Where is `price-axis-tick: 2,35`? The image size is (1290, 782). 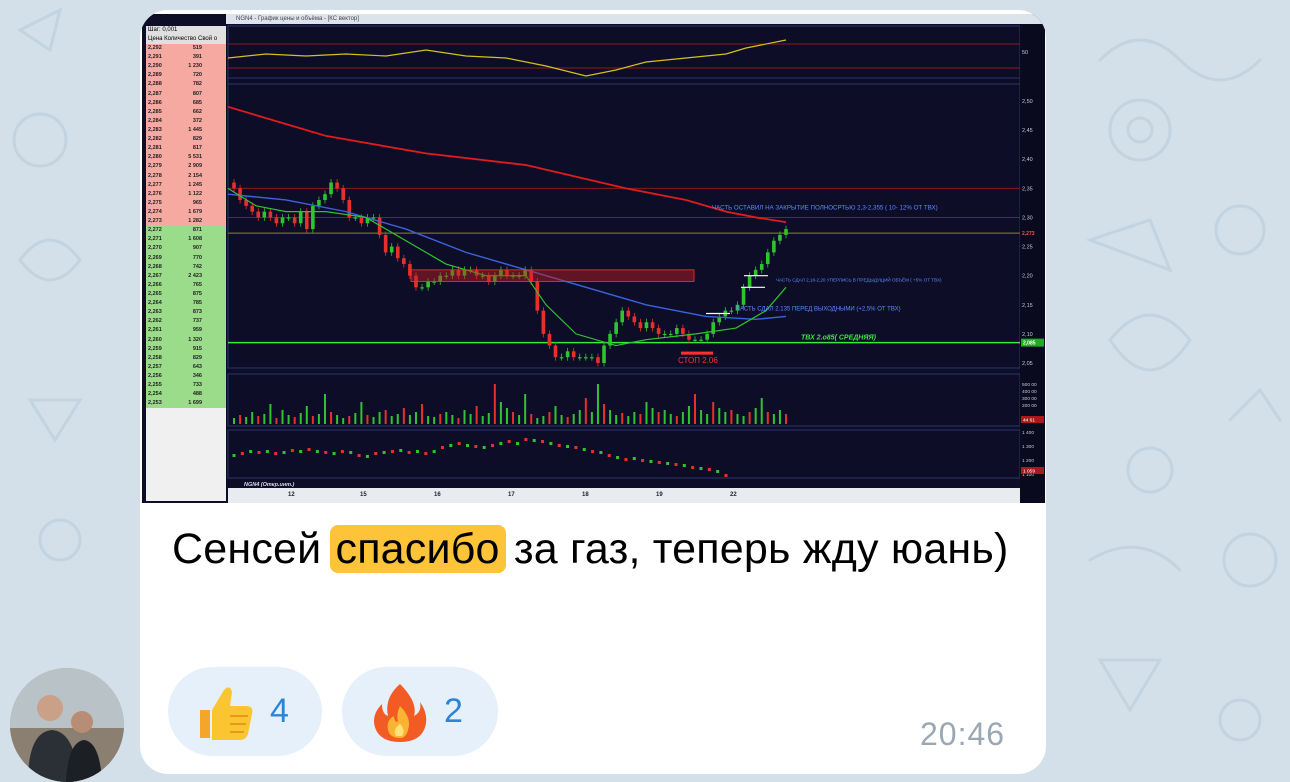
price-axis-tick: 2,35 is located at coordinates (1027, 189).